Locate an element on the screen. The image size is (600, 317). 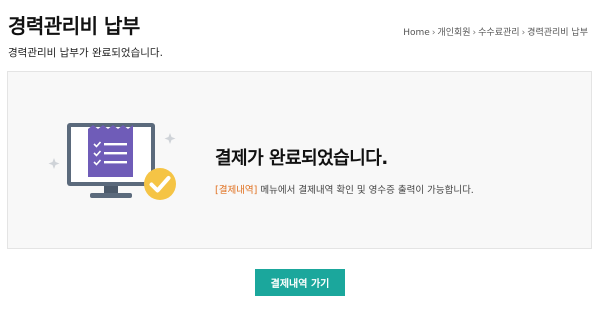
result-description-text: 메뉴에서 결제내역 확인 및 영수증 출력이 가능합니다. is located at coordinates (367, 190).